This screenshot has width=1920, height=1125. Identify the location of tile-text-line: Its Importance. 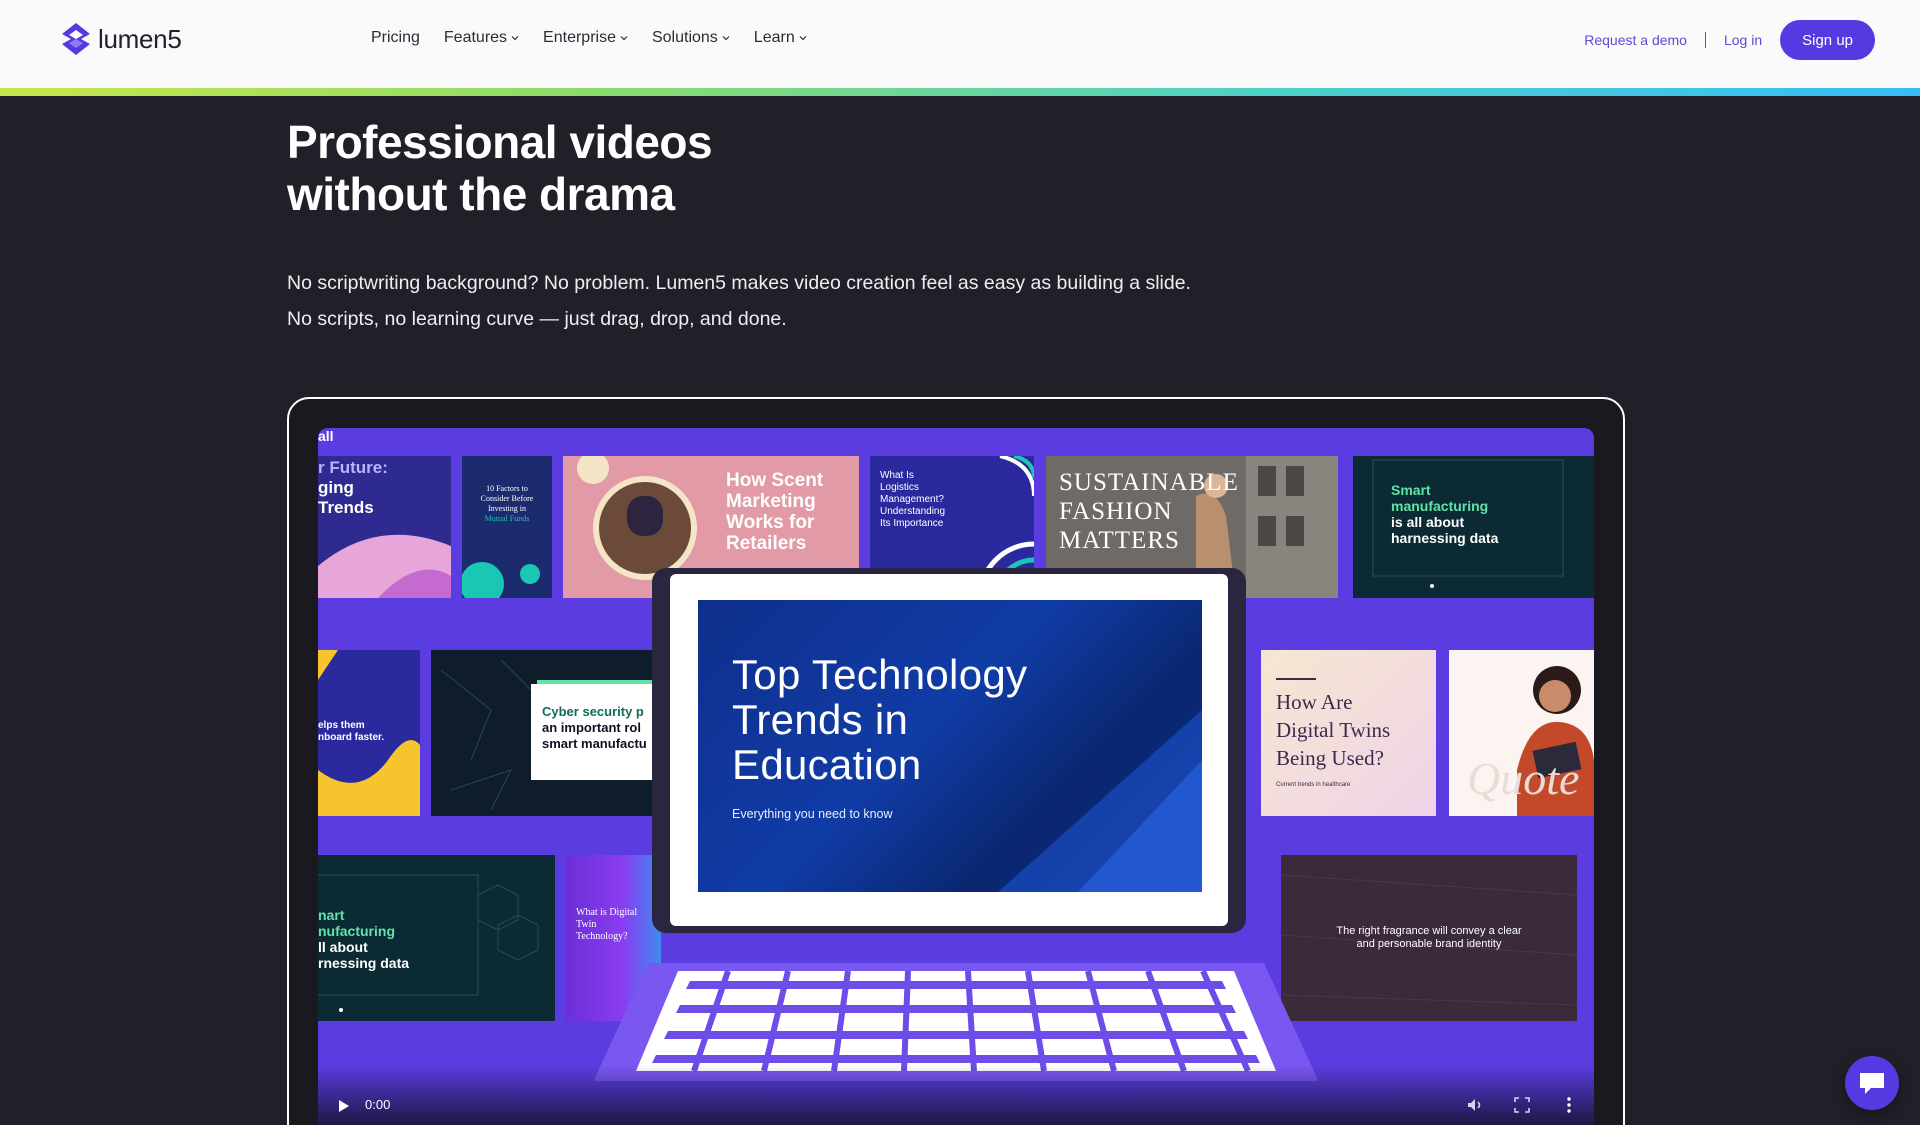
(912, 523).